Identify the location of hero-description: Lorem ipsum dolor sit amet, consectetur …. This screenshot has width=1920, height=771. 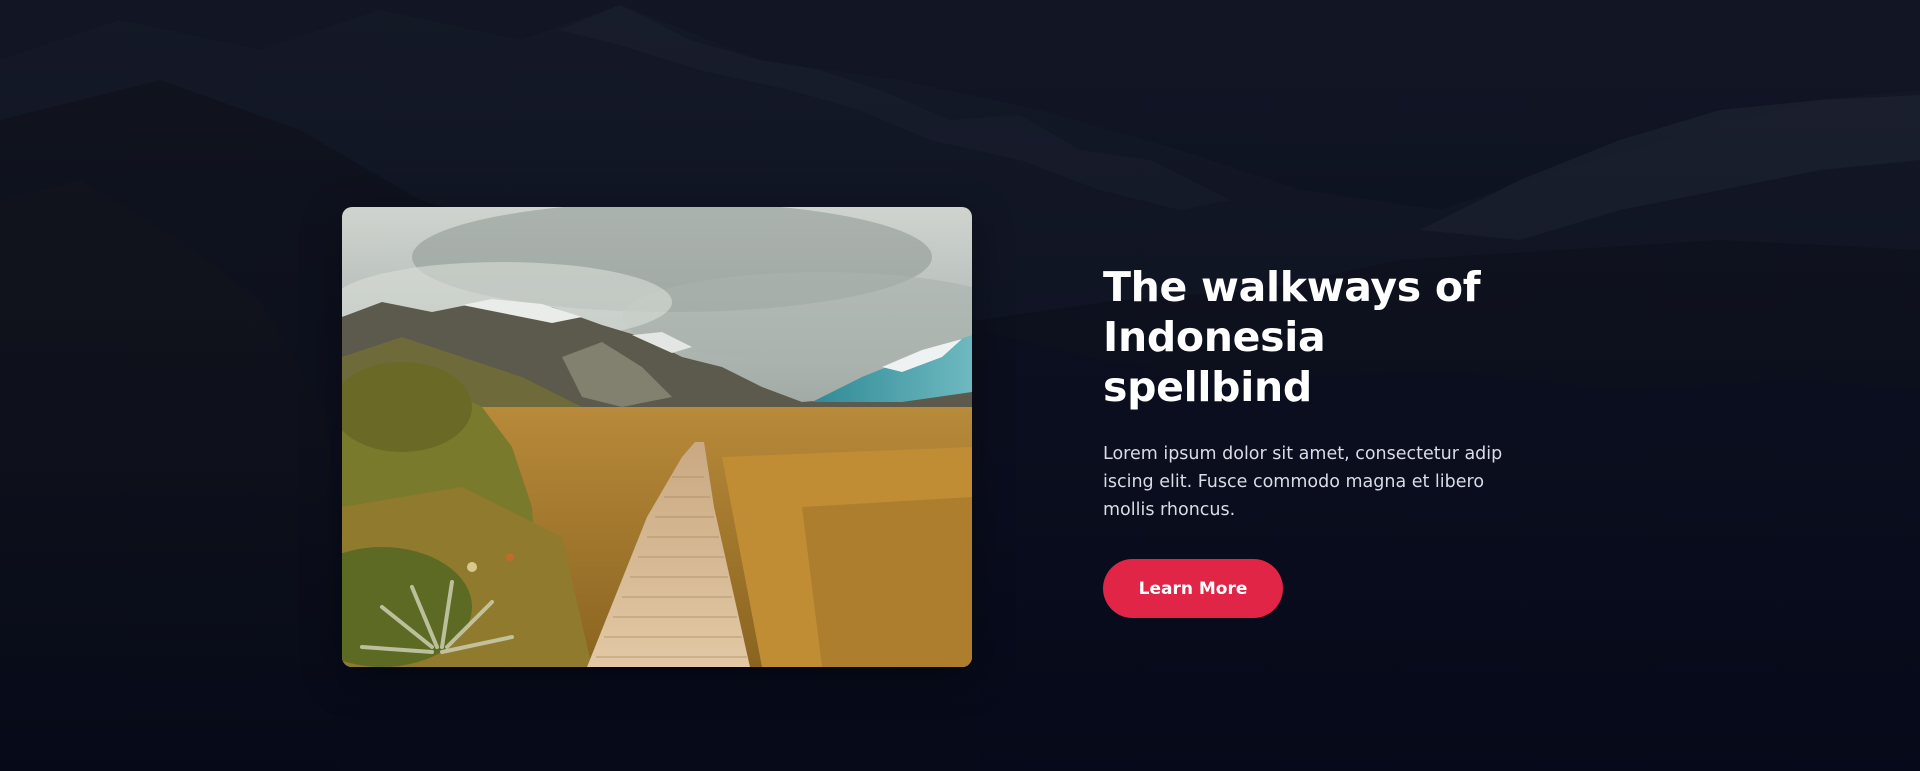
(1303, 482).